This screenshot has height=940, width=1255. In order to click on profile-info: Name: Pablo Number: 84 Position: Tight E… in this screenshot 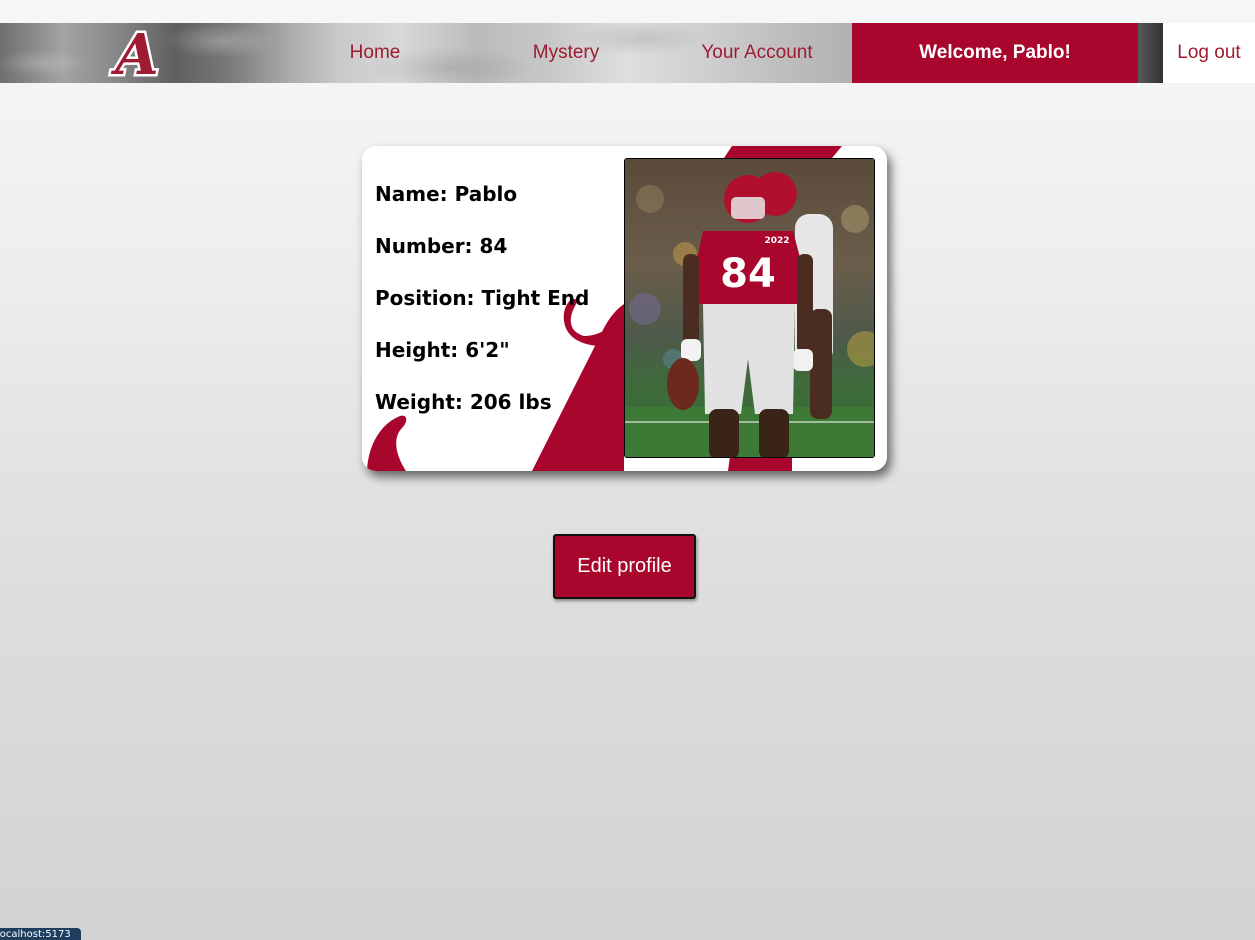, I will do `click(482, 306)`.